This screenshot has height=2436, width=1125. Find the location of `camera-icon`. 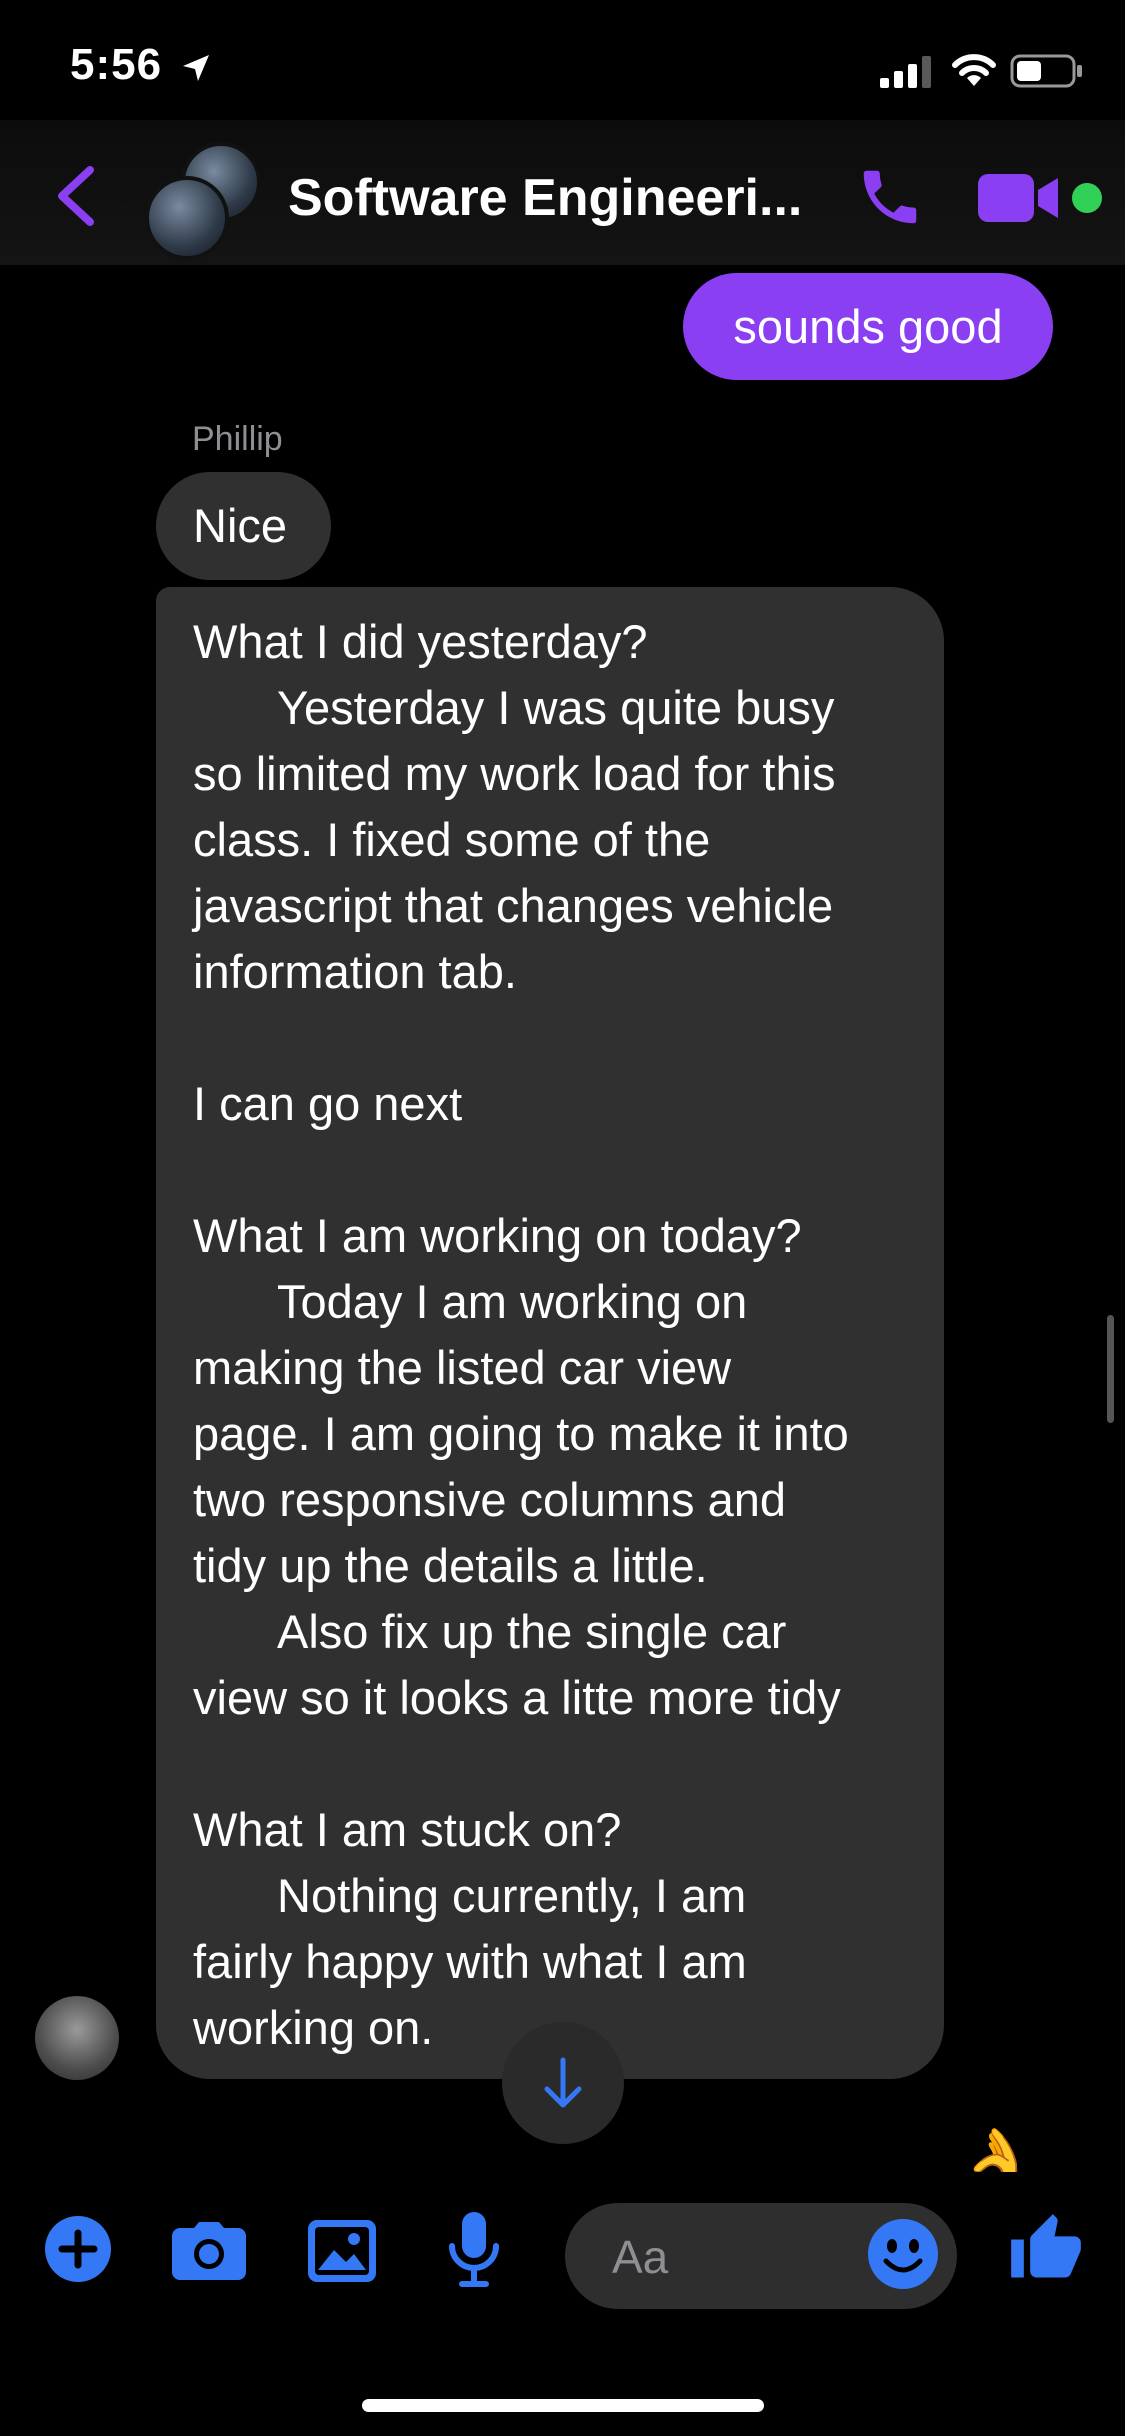

camera-icon is located at coordinates (209, 2251).